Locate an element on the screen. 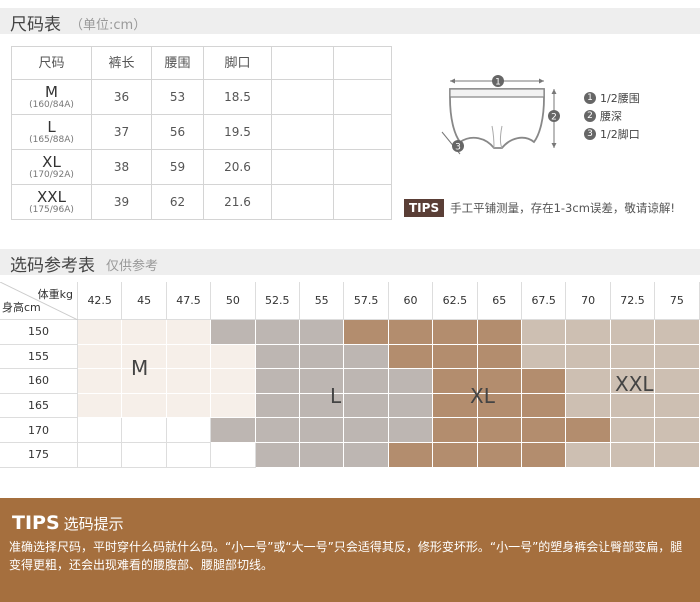 The height and width of the screenshot is (602, 700). size-label: XL is located at coordinates (51, 161).